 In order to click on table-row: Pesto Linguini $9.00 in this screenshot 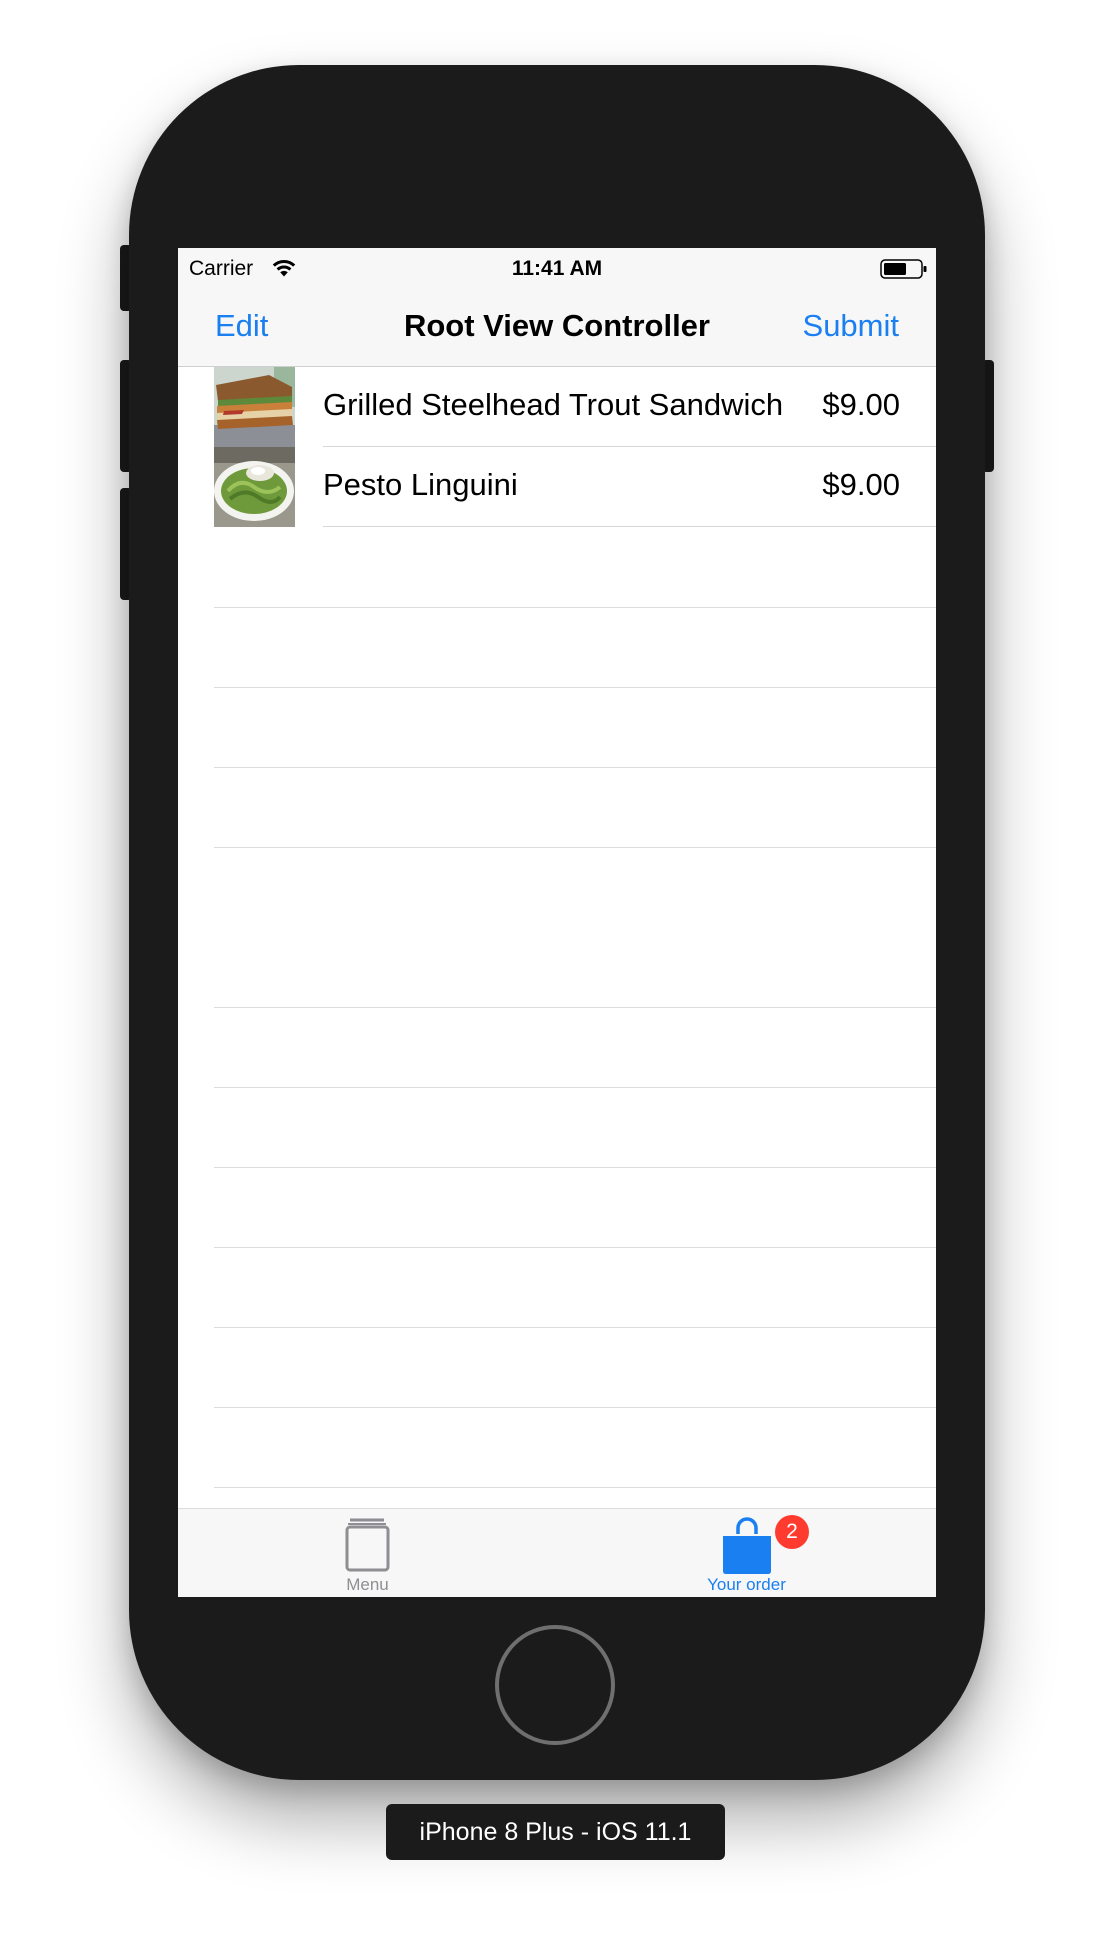, I will do `click(557, 487)`.